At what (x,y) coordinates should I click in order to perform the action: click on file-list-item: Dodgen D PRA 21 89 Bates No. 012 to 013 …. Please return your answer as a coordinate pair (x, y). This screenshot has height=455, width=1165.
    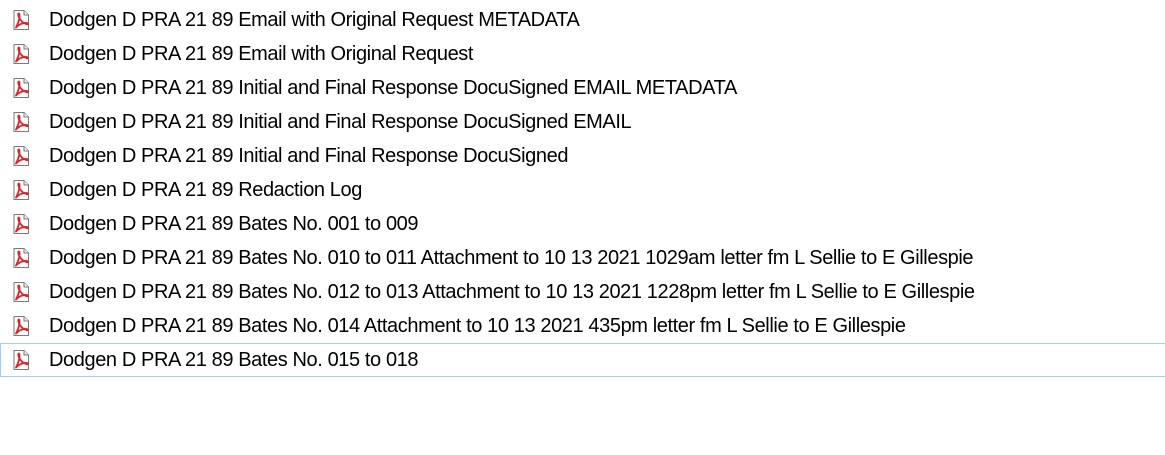
    Looking at the image, I should click on (582, 292).